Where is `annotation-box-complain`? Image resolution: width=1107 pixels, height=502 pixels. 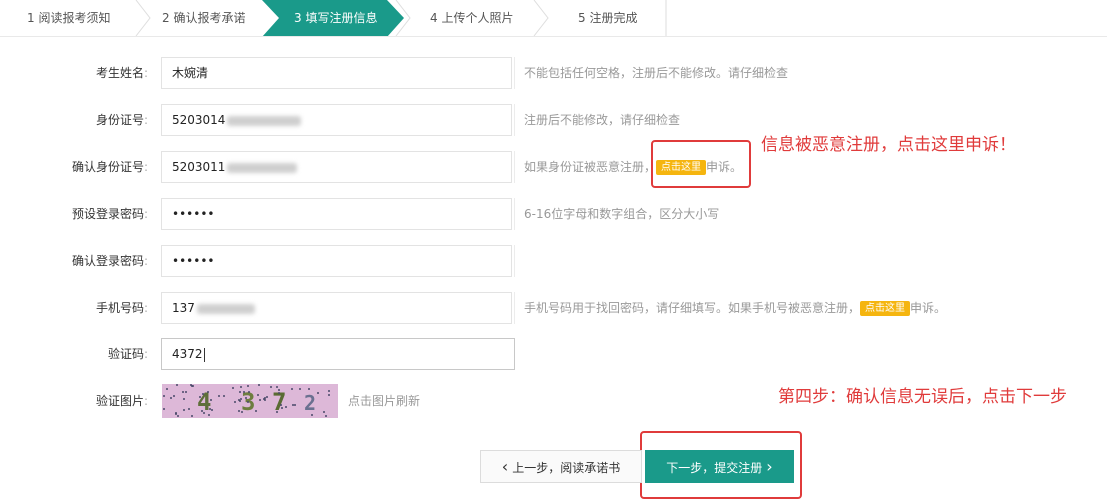
annotation-box-complain is located at coordinates (701, 164).